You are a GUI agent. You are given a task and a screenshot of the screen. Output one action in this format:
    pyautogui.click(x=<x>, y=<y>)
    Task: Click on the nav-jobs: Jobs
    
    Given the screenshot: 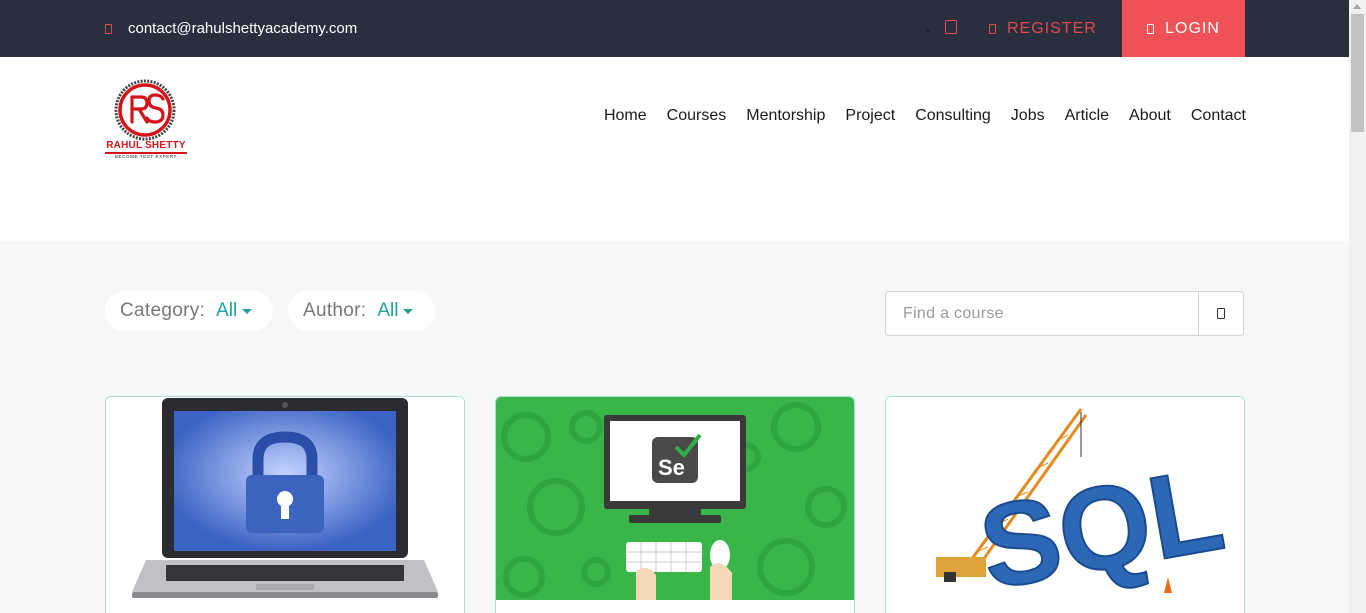 What is the action you would take?
    pyautogui.click(x=1028, y=116)
    